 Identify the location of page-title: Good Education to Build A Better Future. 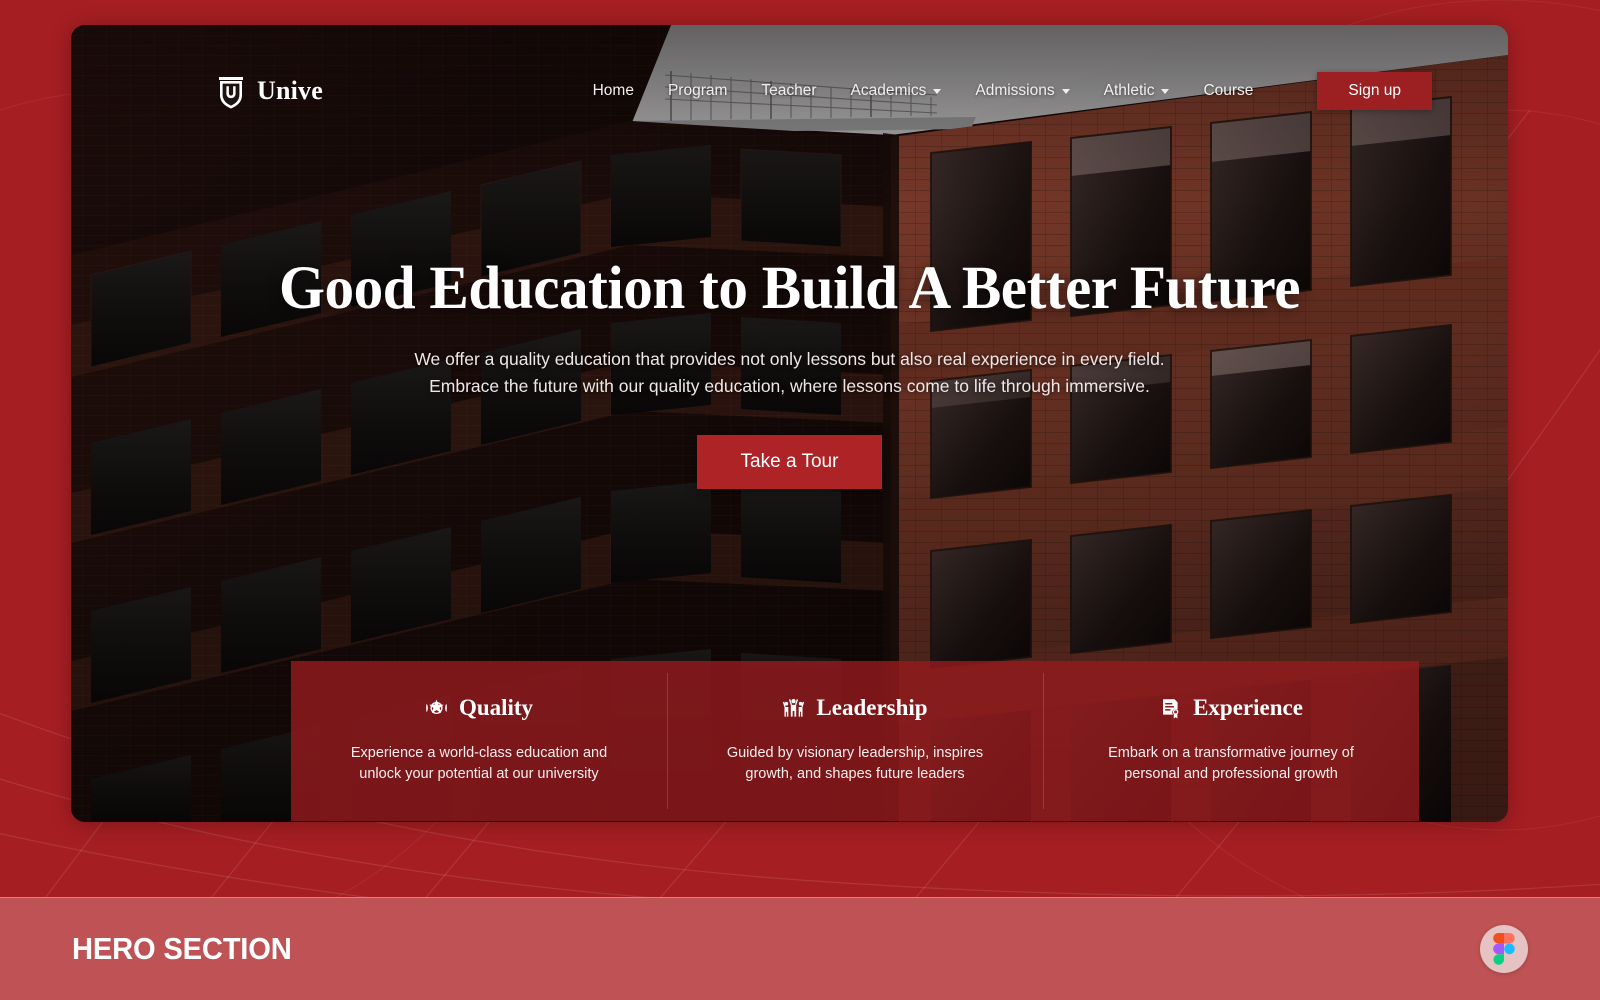
(789, 288).